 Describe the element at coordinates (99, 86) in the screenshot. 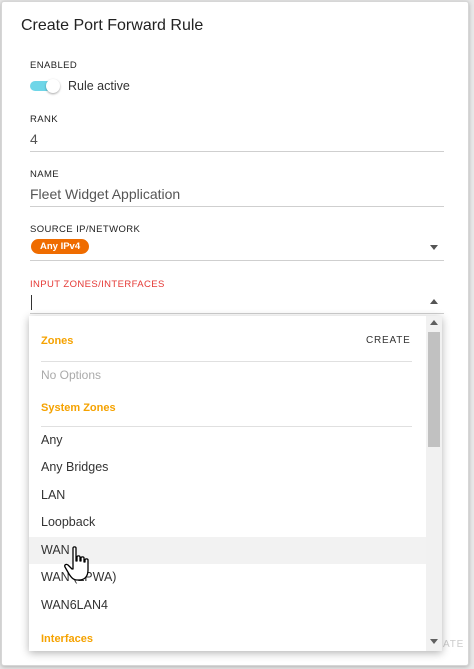

I see `rule-active-label: Rule active` at that location.